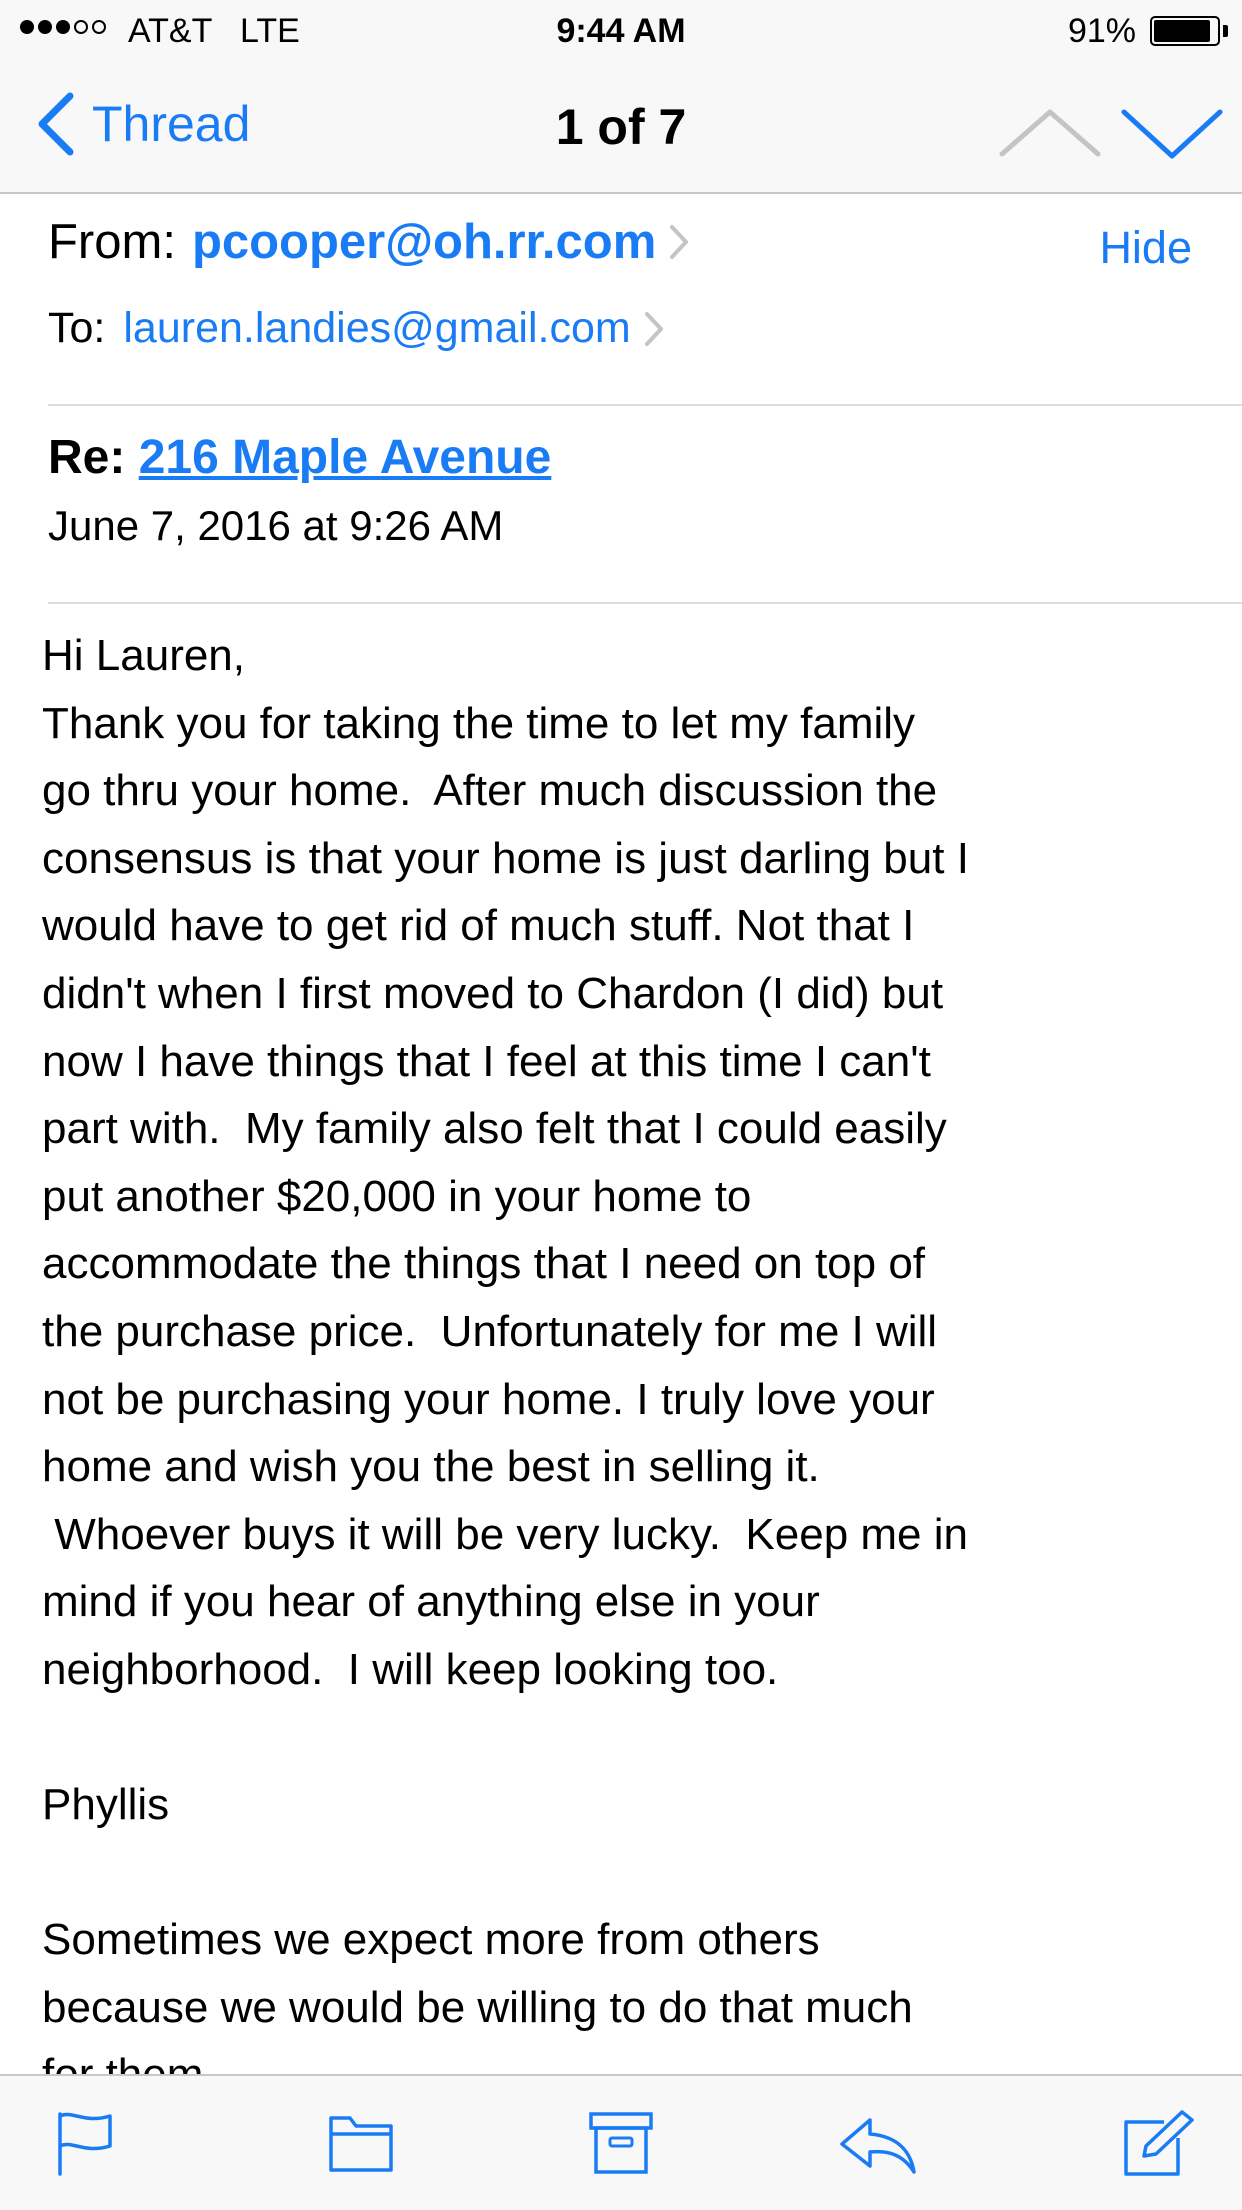 This screenshot has width=1242, height=2210. I want to click on body-line: Phyllis, so click(106, 1805).